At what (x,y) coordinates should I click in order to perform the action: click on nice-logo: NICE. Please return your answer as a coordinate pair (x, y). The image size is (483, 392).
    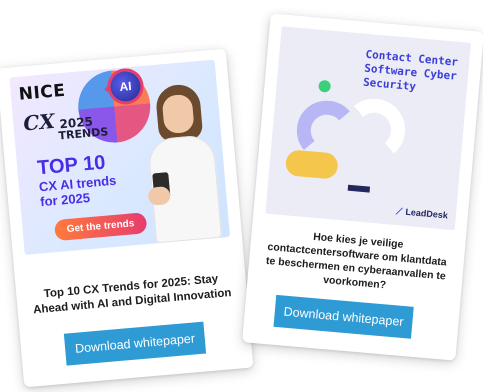
    Looking at the image, I should click on (42, 92).